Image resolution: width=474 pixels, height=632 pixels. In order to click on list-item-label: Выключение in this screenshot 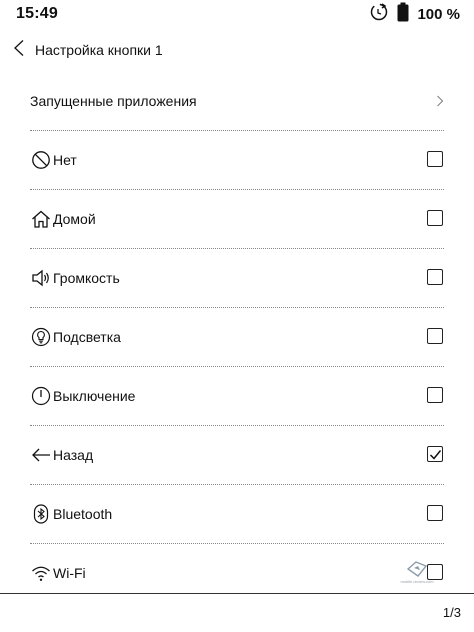, I will do `click(94, 396)`.